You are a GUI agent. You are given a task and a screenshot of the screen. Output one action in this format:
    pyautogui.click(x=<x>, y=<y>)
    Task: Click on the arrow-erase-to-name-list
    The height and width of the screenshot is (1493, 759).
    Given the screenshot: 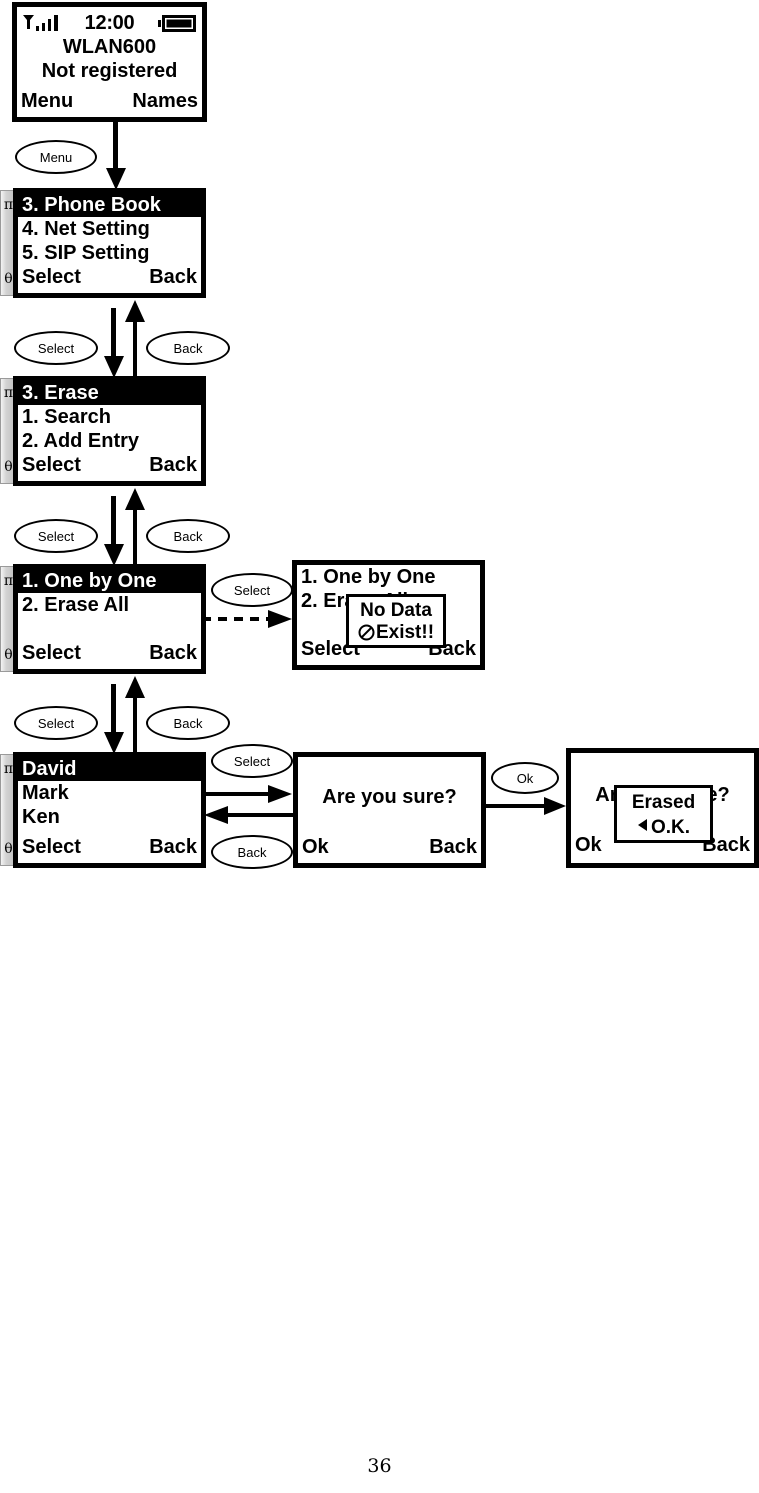 What is the action you would take?
    pyautogui.click(x=125, y=715)
    